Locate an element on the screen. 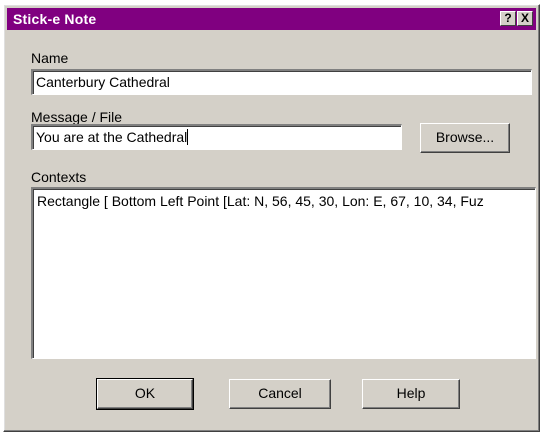  name-input-value: Canterbury Cathedral is located at coordinates (103, 82).